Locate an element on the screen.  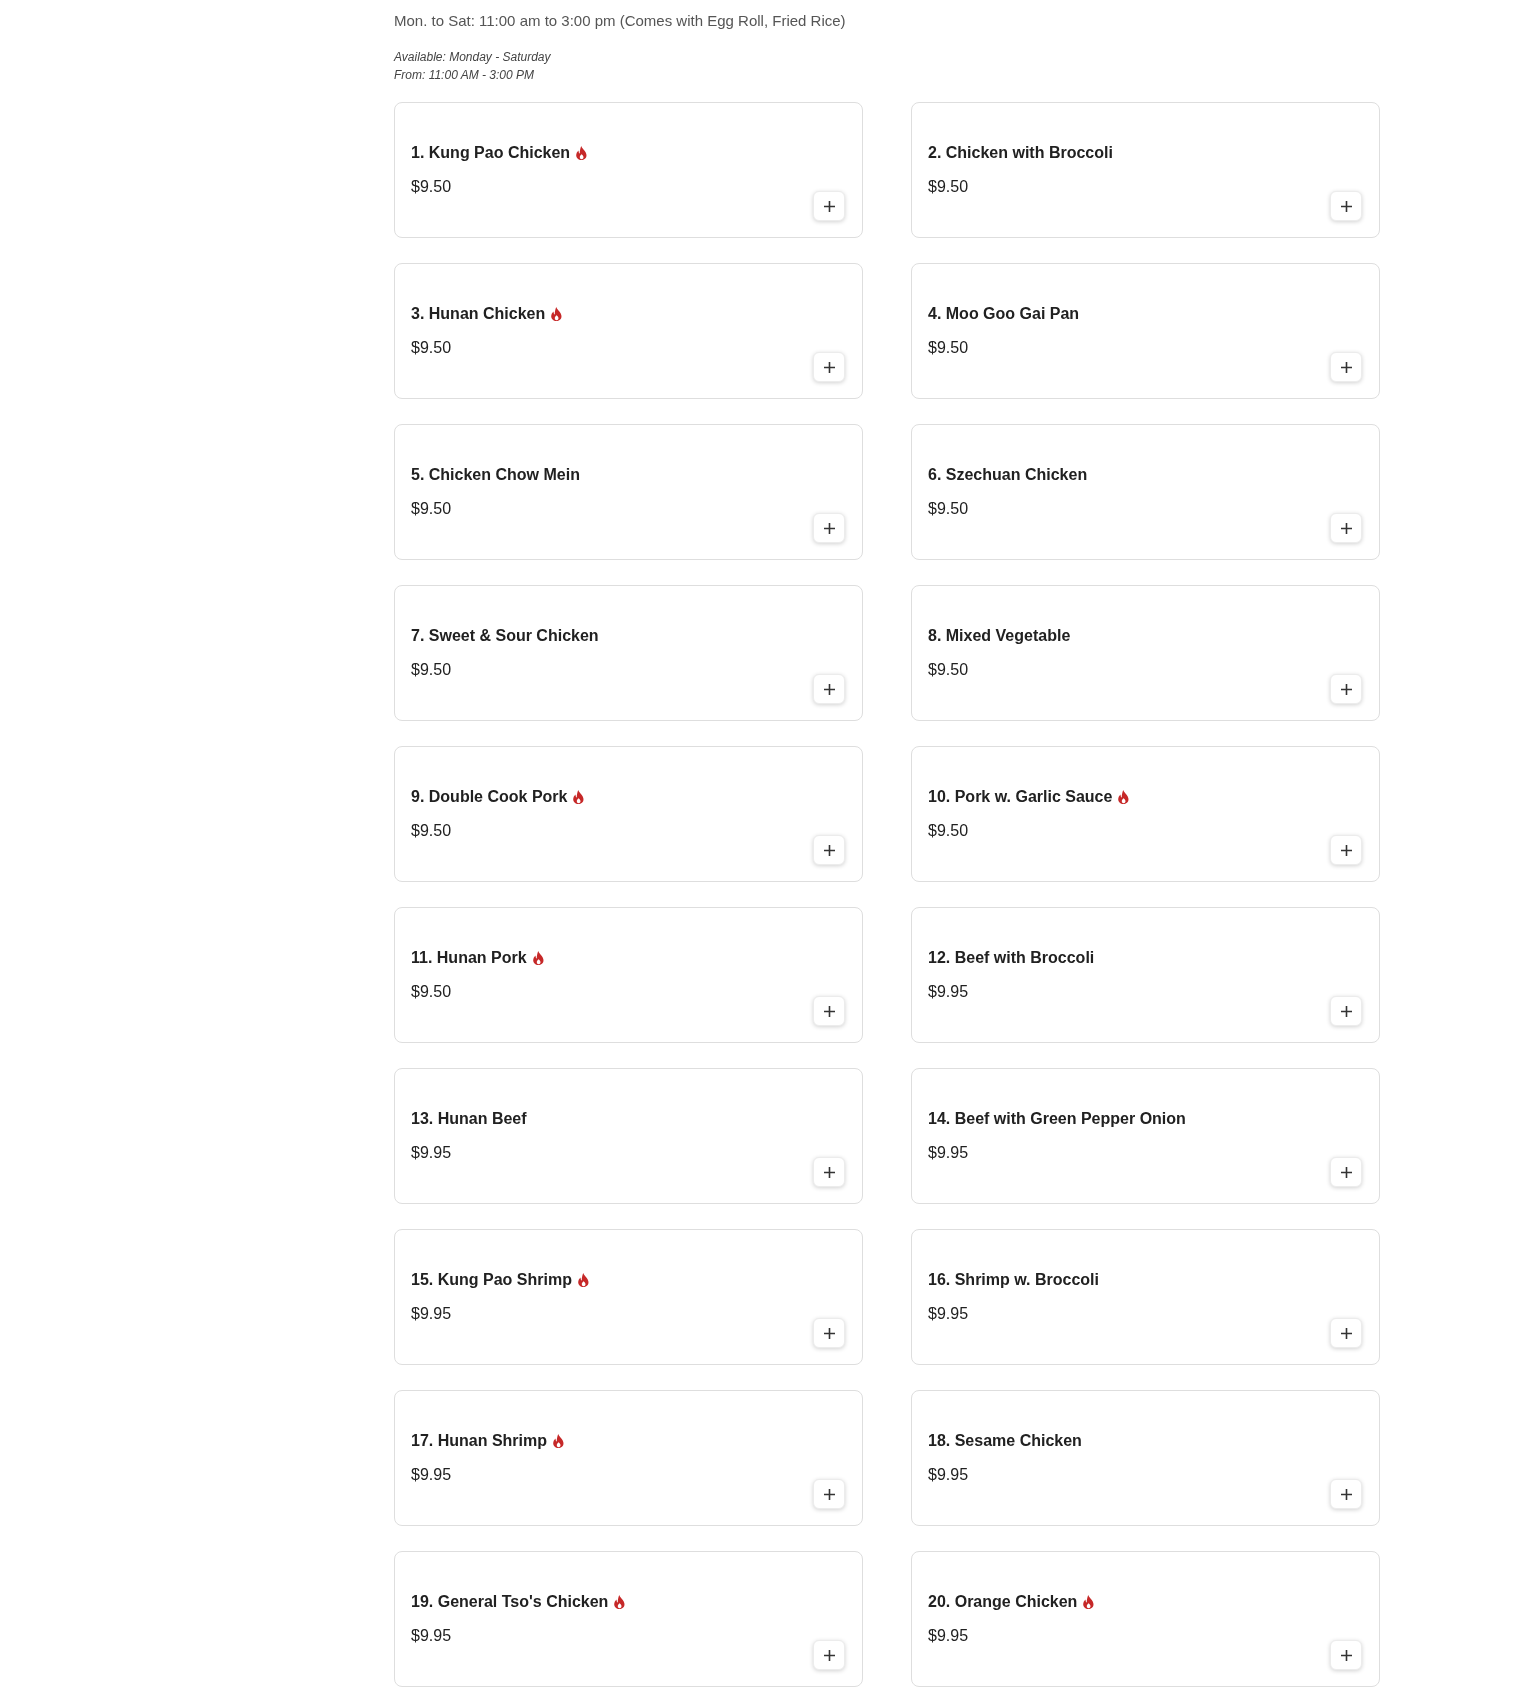
item-name: 8. Mixed Vegetable is located at coordinates (999, 636).